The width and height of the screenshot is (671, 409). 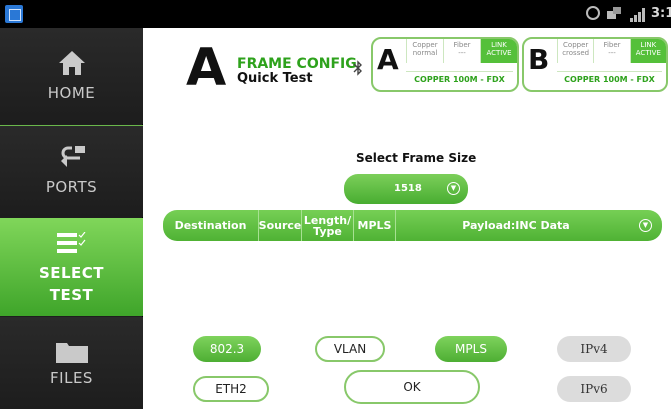 I want to click on copper-mode: normal, so click(x=425, y=53).